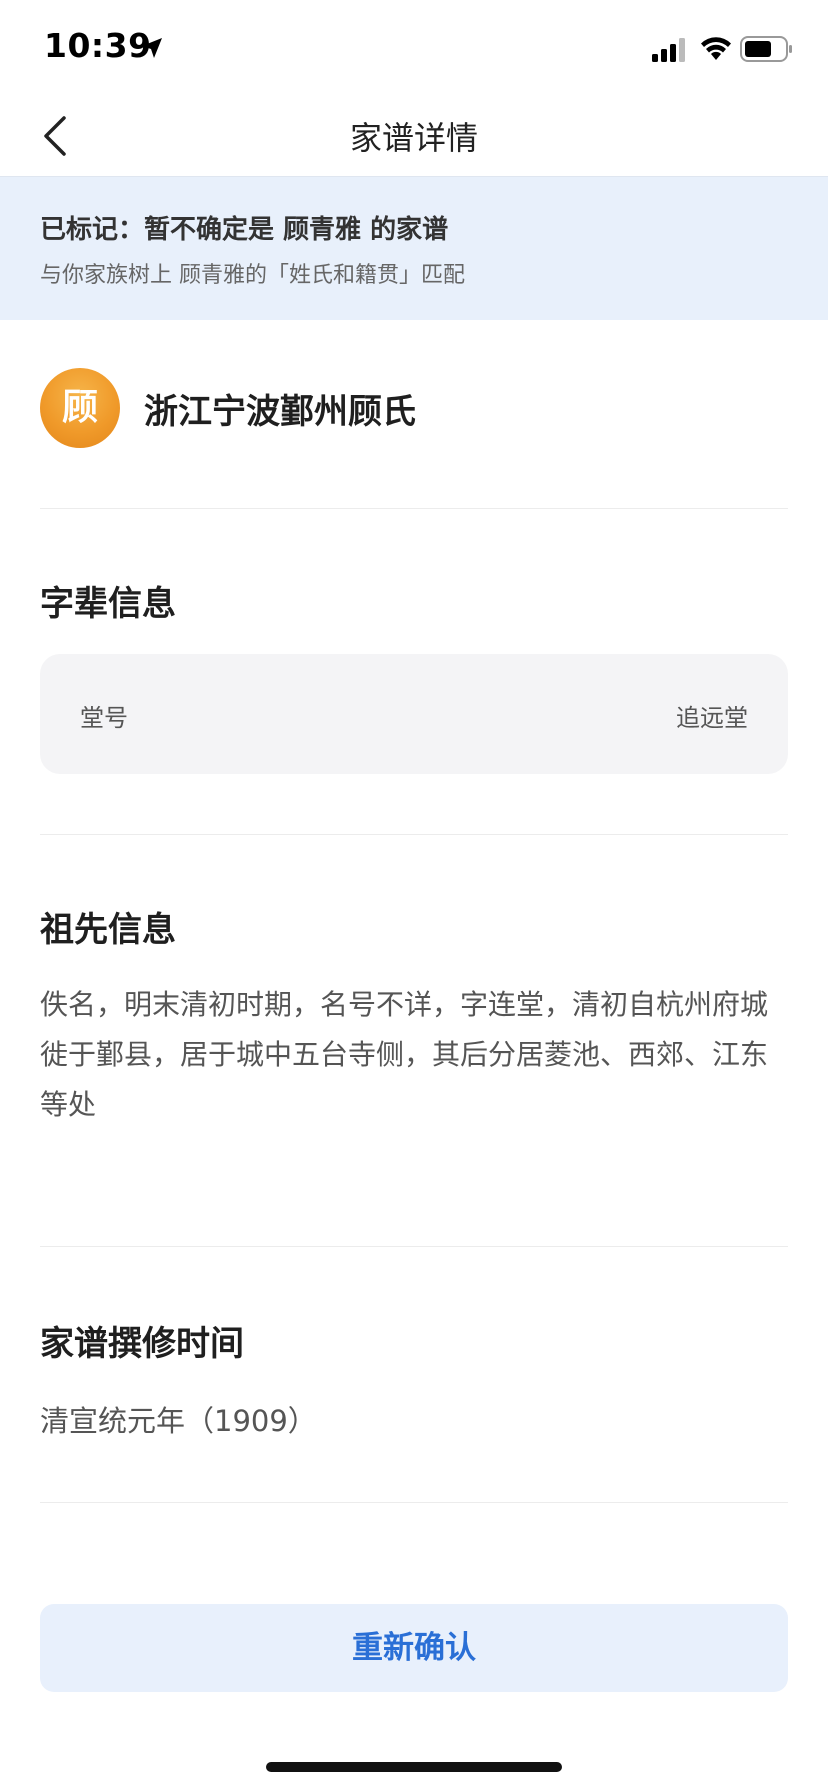  What do you see at coordinates (178, 1421) in the screenshot?
I see `compile-time-value: 清宣统元年（1909）` at bounding box center [178, 1421].